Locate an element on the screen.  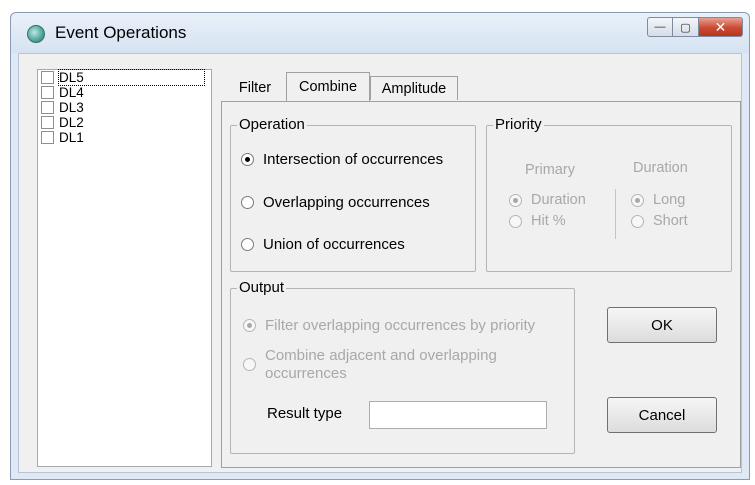
app-globe-icon is located at coordinates (36, 34).